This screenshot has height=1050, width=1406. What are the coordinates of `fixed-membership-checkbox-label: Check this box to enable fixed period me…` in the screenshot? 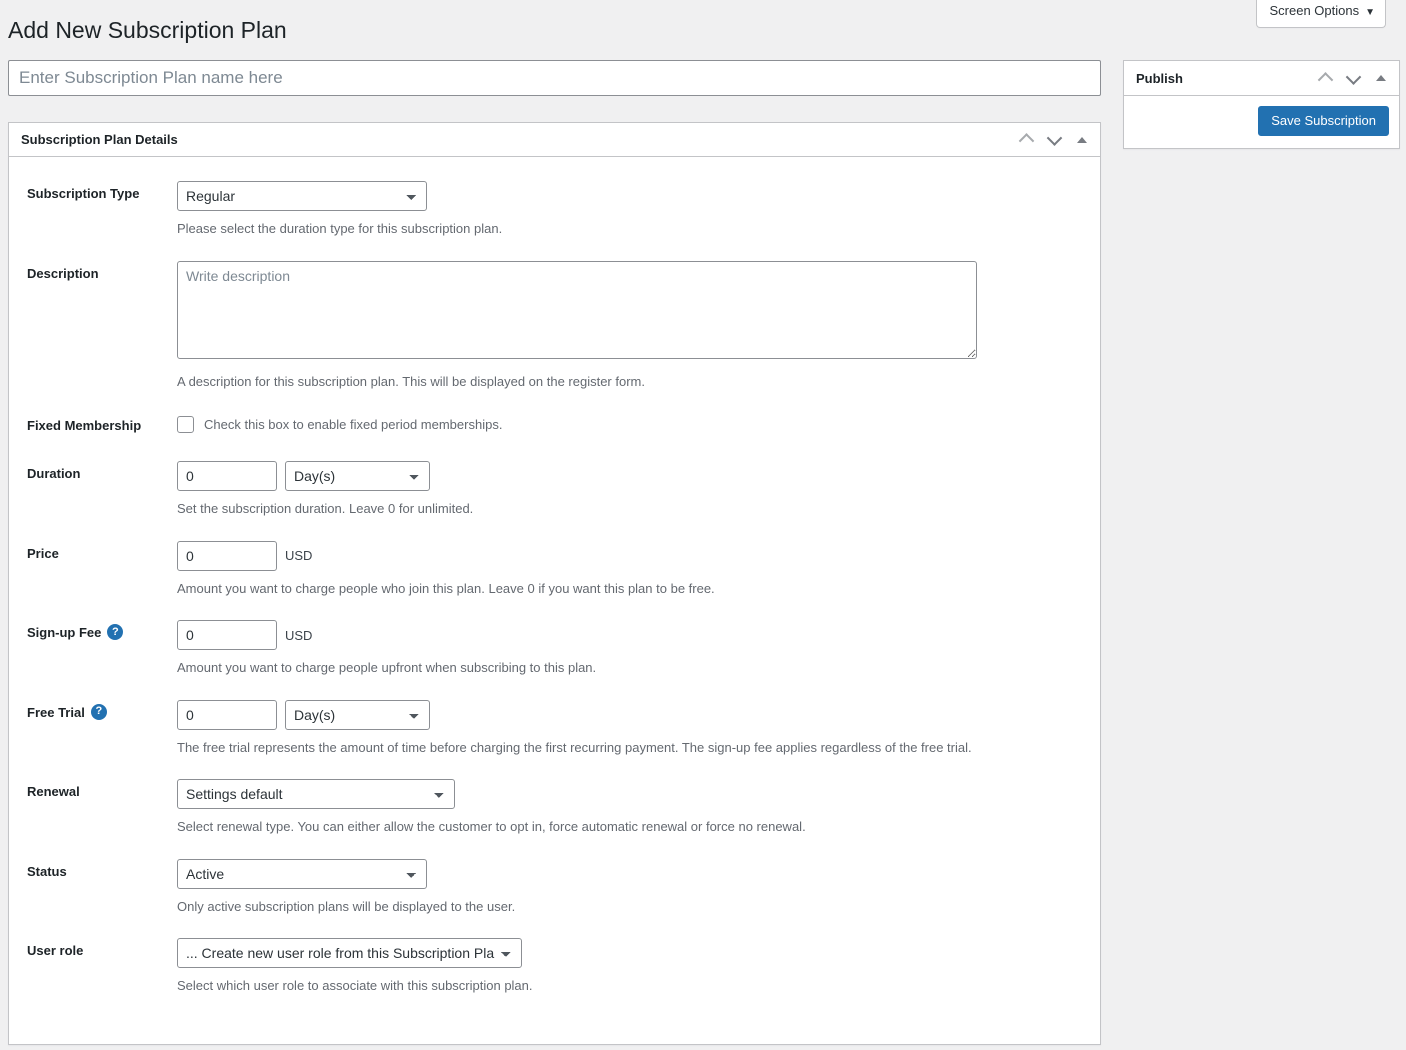 It's located at (353, 424).